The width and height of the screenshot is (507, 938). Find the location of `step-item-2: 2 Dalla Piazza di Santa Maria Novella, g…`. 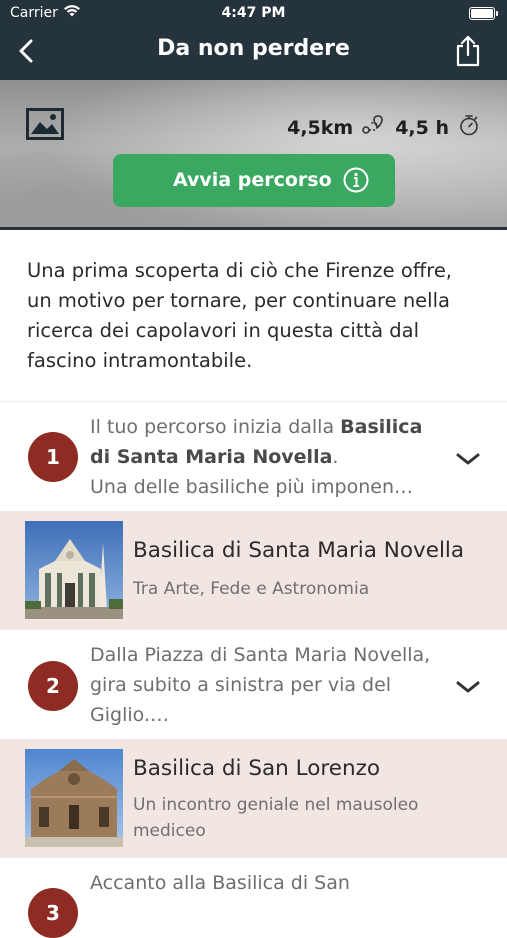

step-item-2: 2 Dalla Piazza di Santa Maria Novella, g… is located at coordinates (253, 684).